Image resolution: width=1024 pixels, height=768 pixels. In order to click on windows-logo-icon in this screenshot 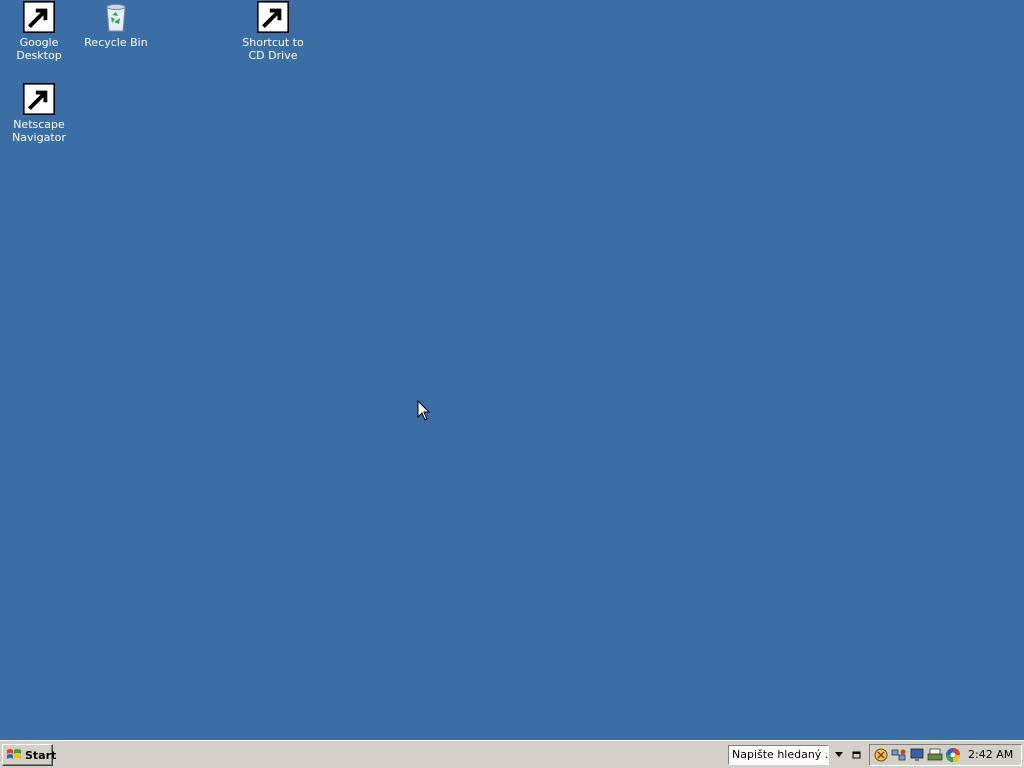, I will do `click(14, 755)`.